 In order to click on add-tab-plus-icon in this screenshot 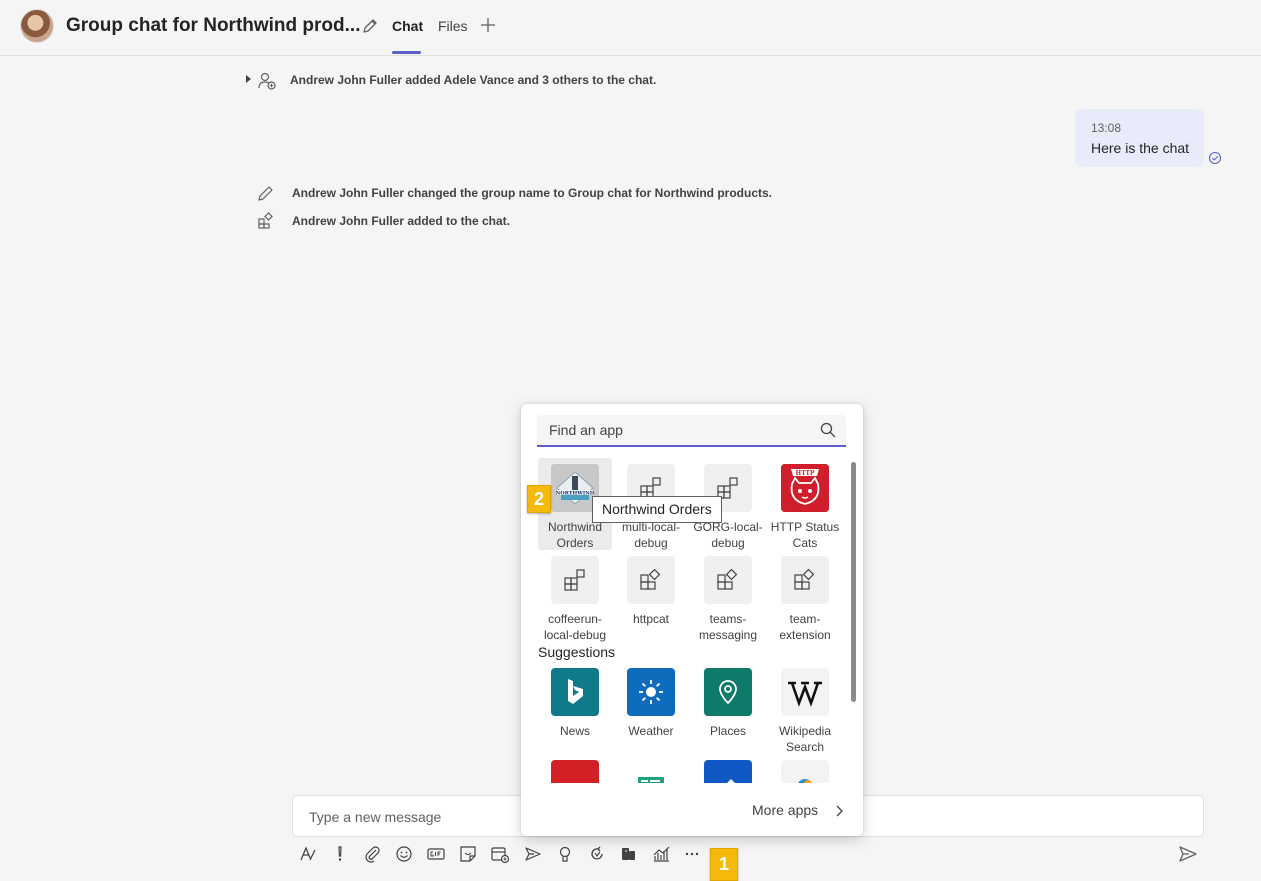, I will do `click(488, 25)`.